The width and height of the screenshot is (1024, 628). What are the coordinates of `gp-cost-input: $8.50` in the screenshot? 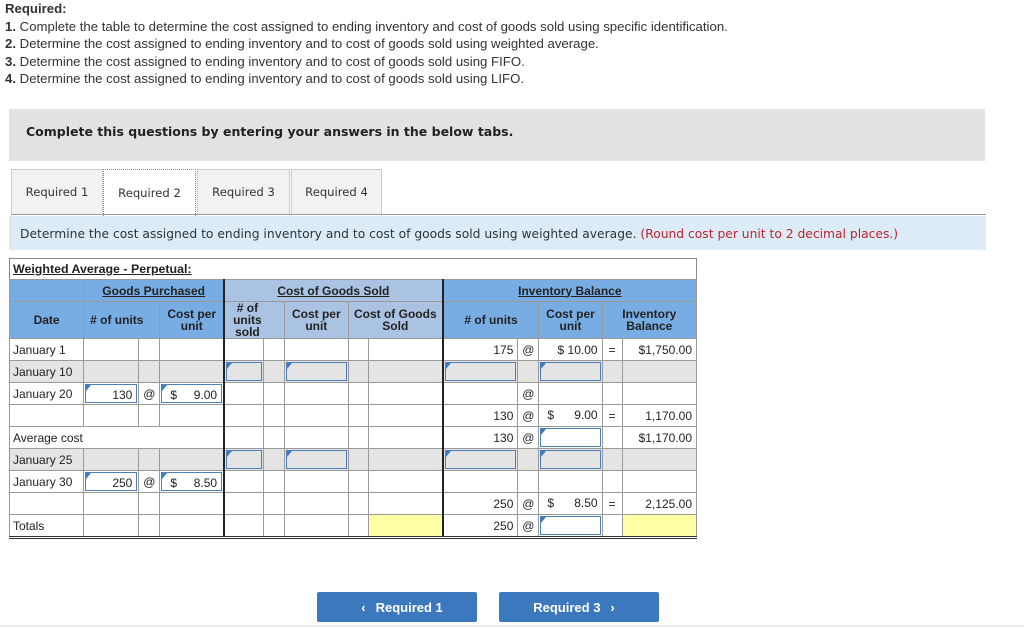 It's located at (192, 481).